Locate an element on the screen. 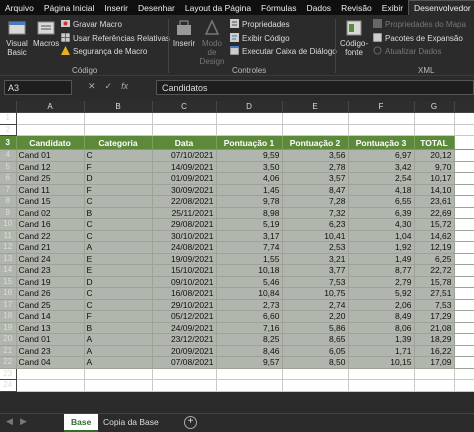 Image resolution: width=474 pixels, height=432 pixels. table-cell: Cand 15 is located at coordinates (50, 201).